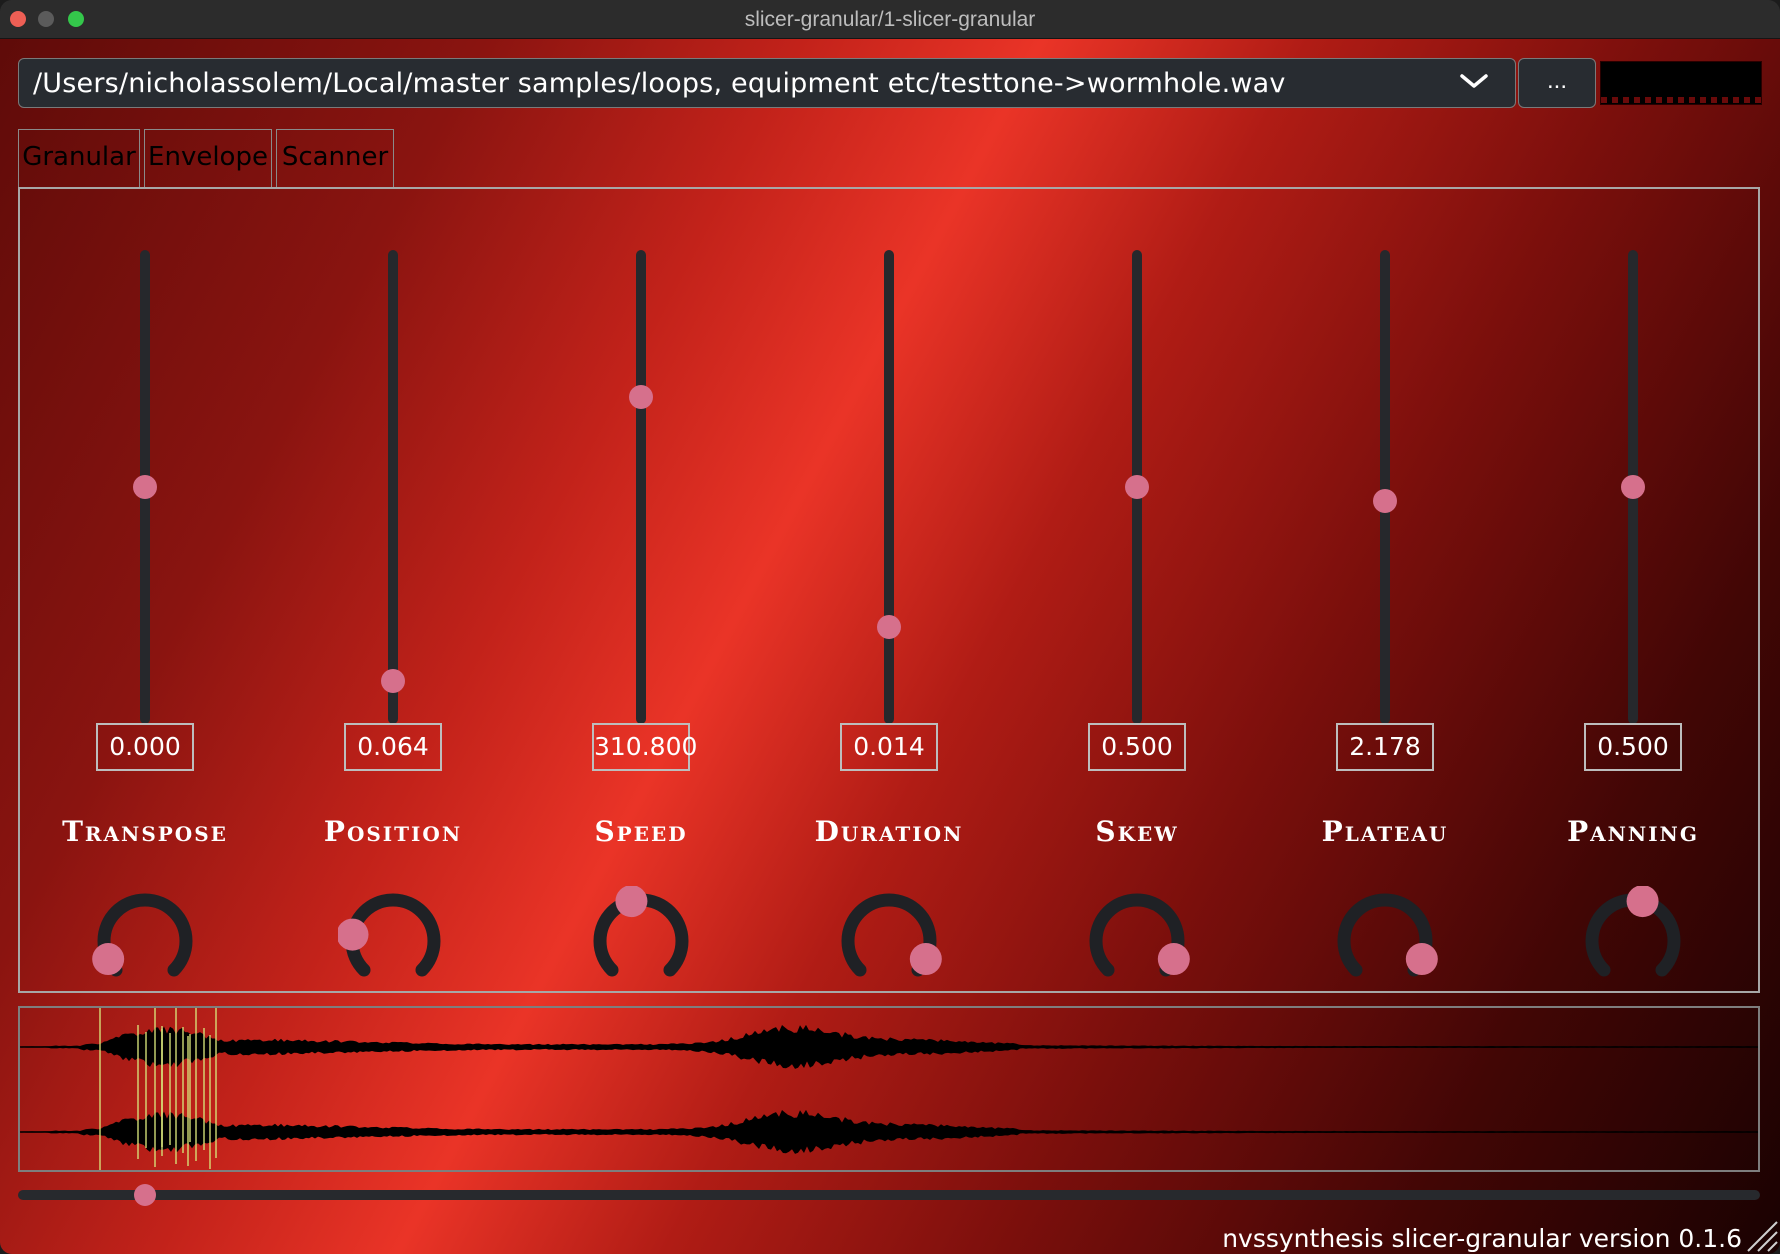  I want to click on title-bar: slicer-granular/1-slicer-granular, so click(890, 19).